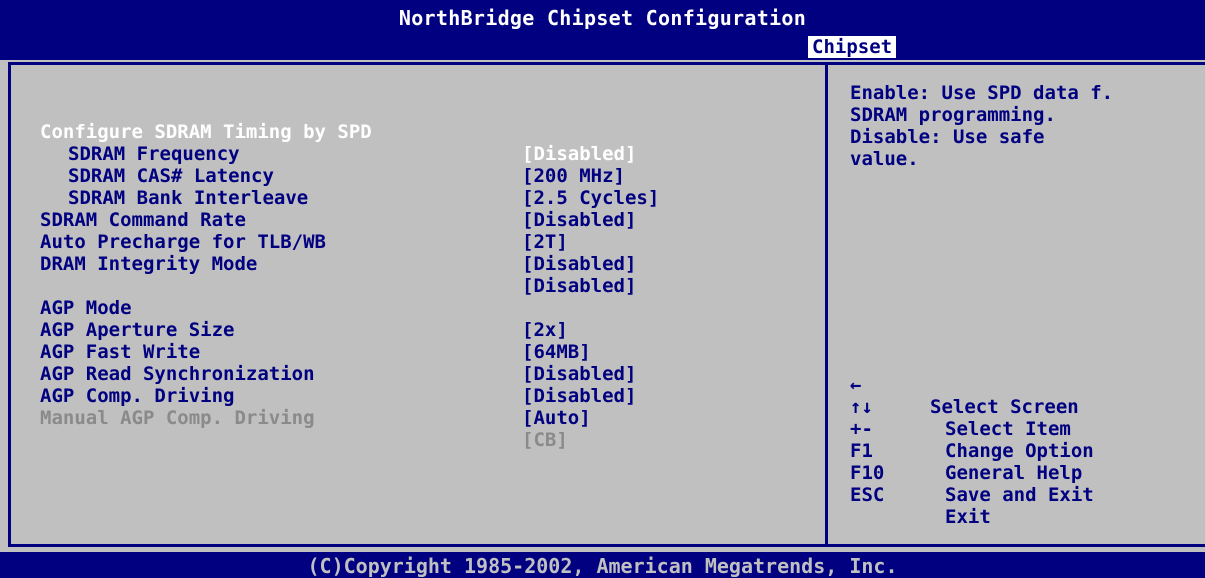  Describe the element at coordinates (420, 396) in the screenshot. I see `setting-agp-comp-driving: AGP Comp. Driving [Auto]` at that location.